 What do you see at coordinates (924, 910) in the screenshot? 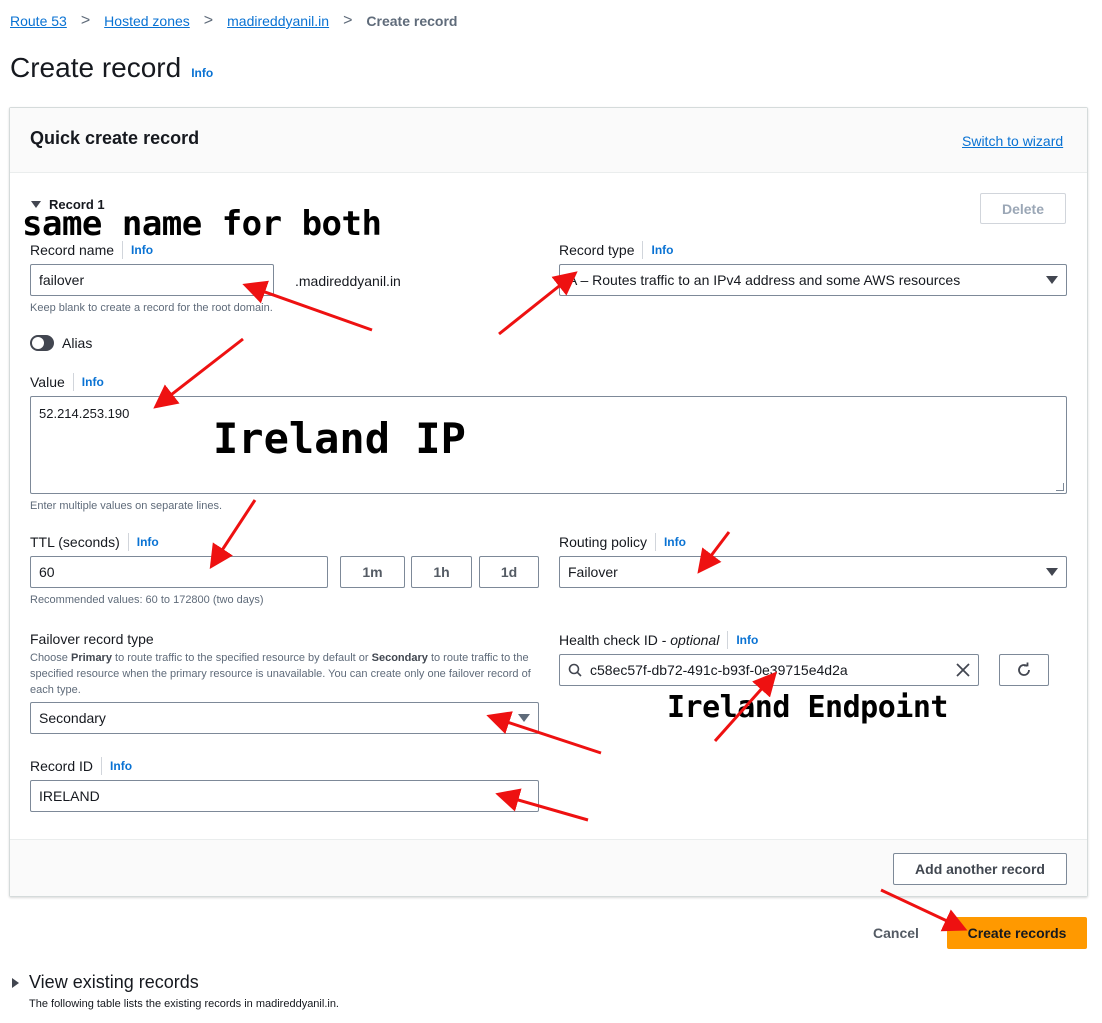
I see `arrow-to-create-records` at bounding box center [924, 910].